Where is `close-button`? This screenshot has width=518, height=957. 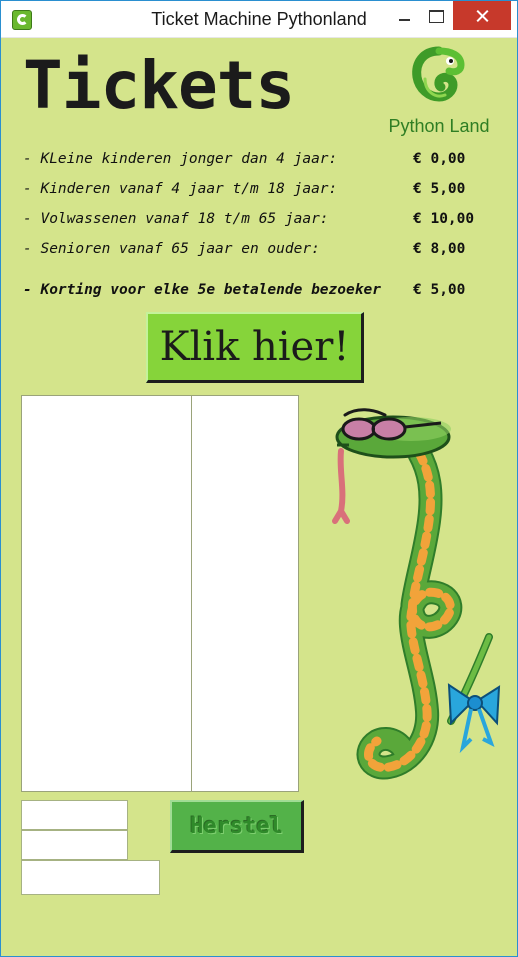 close-button is located at coordinates (482, 15).